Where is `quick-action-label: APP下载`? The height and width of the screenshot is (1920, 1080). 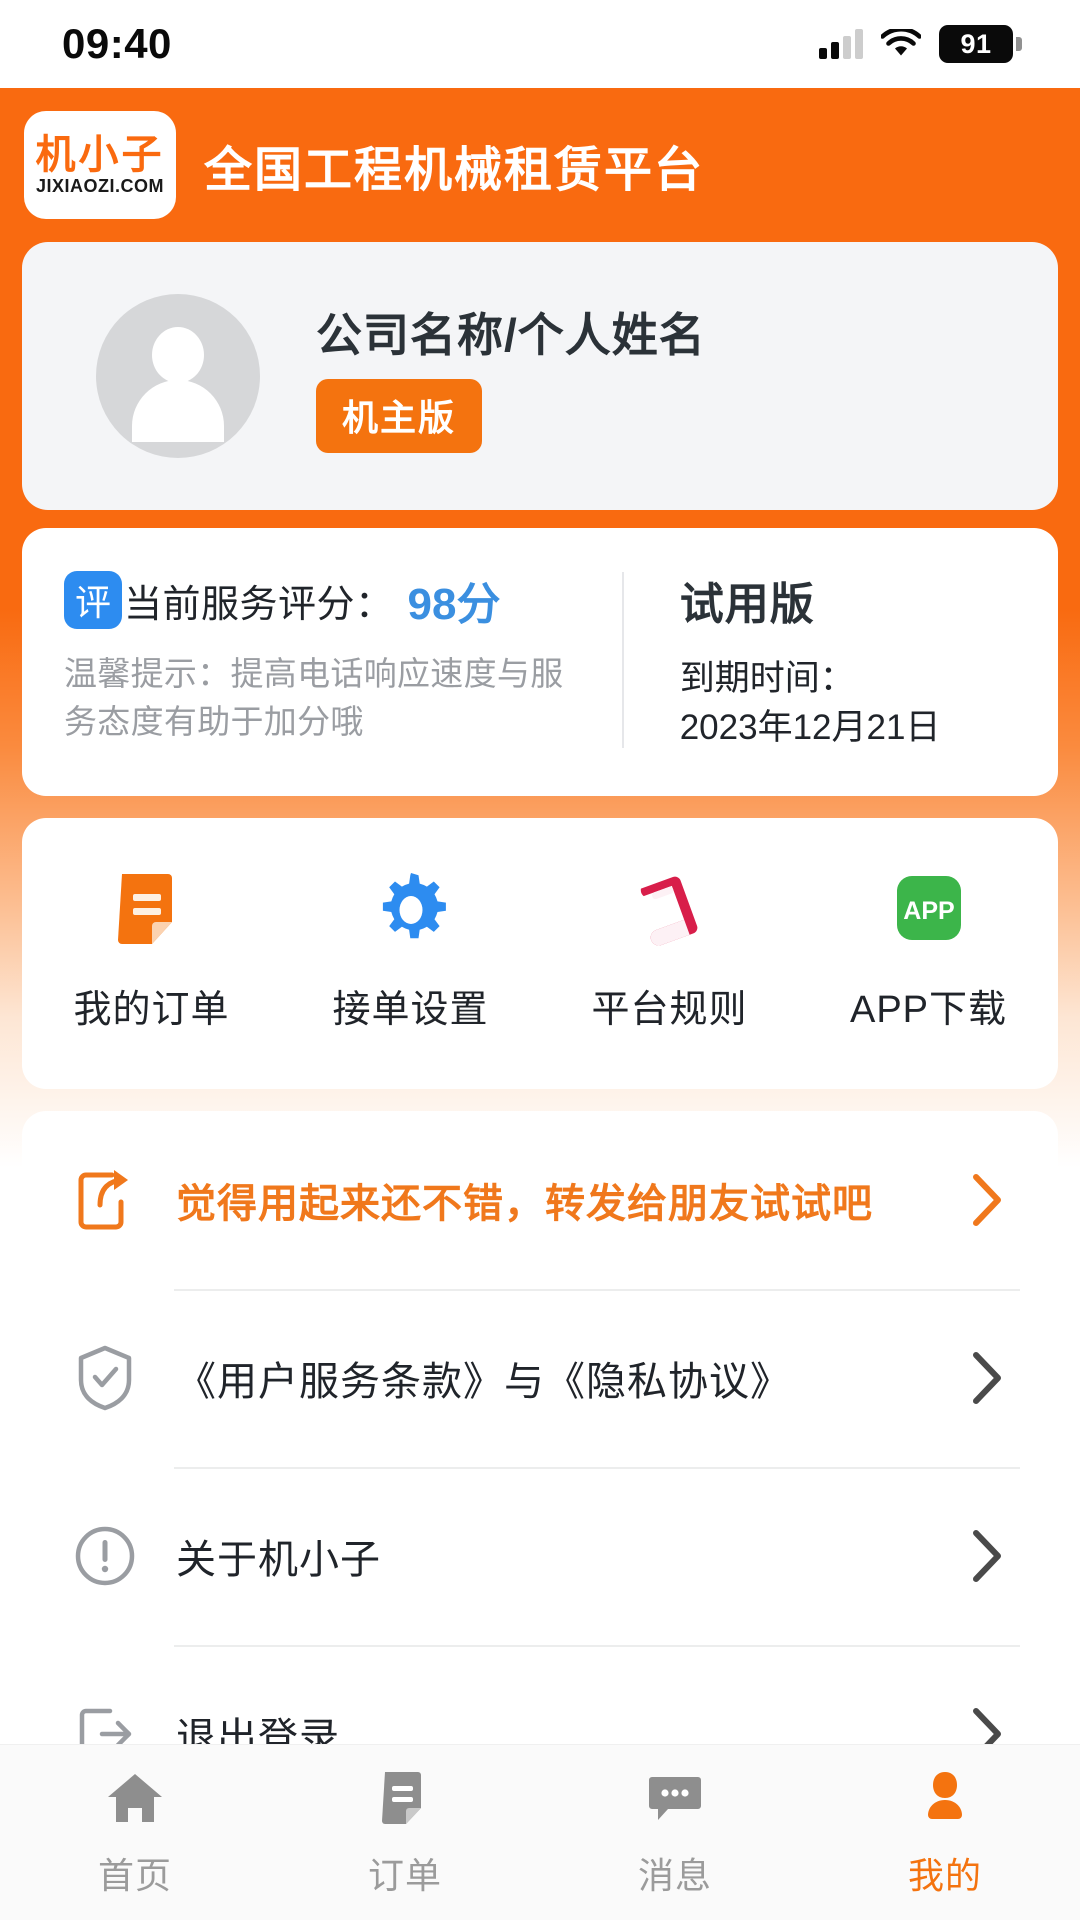 quick-action-label: APP下载 is located at coordinates (928, 1010).